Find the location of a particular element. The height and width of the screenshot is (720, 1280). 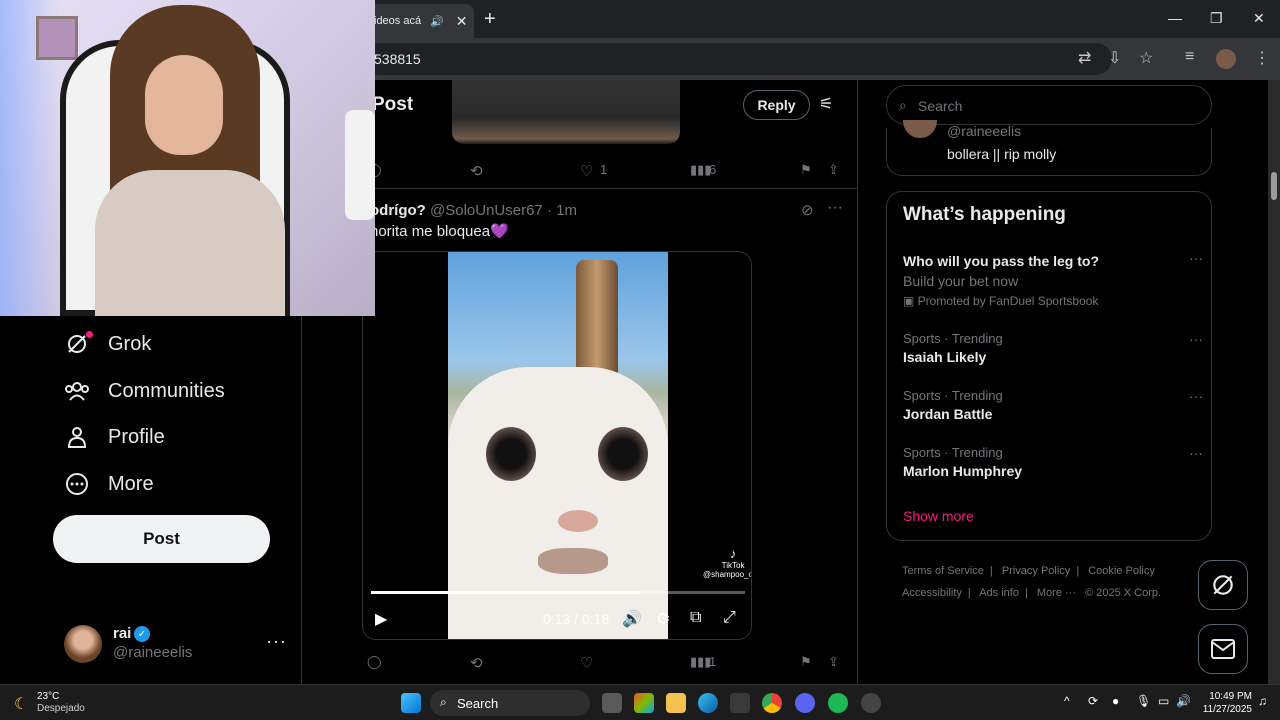

obs-icon is located at coordinates (871, 703).